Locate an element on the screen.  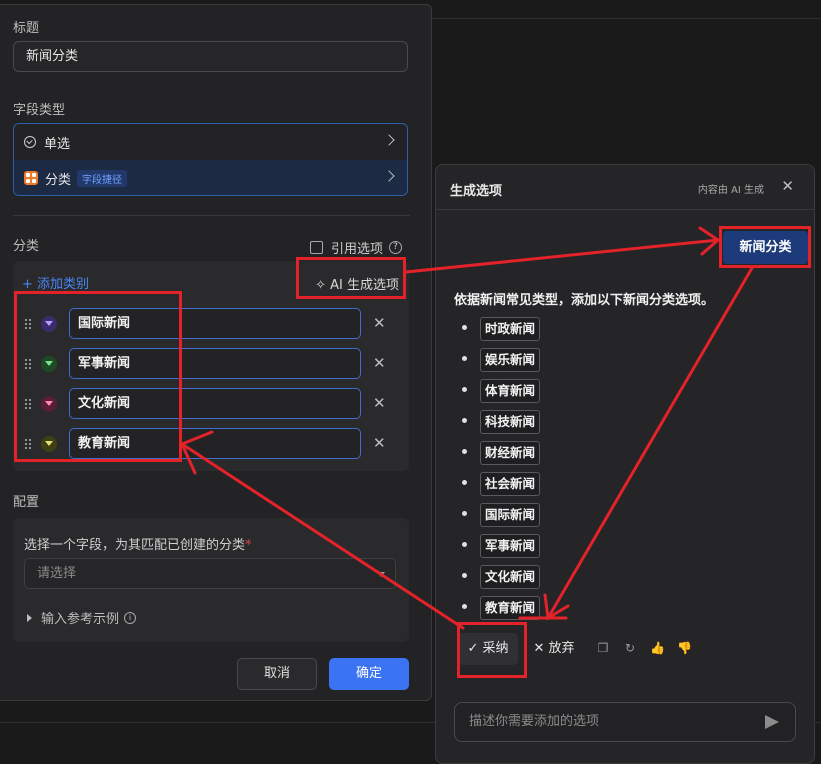
field-type-label: 字段类型 is located at coordinates (39, 110).